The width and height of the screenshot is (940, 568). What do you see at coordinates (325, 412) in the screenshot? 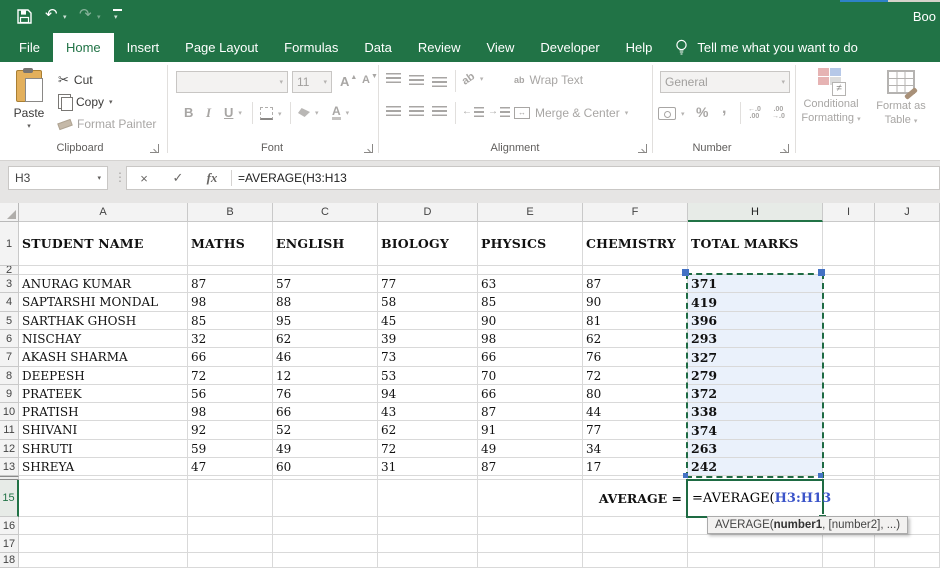
I see `cell-C10: 66` at bounding box center [325, 412].